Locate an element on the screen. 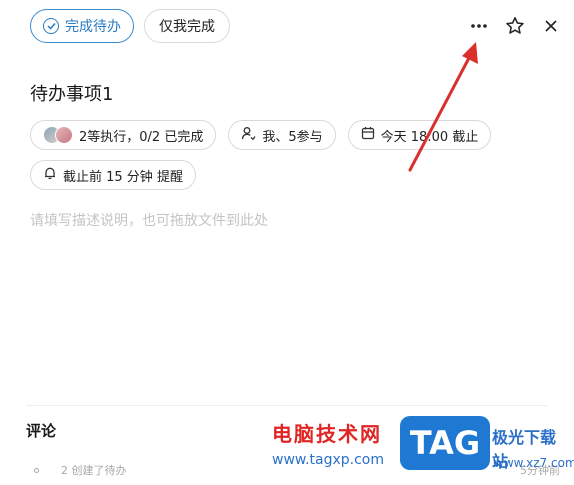 The height and width of the screenshot is (485, 574). top-actions is located at coordinates (515, 26).